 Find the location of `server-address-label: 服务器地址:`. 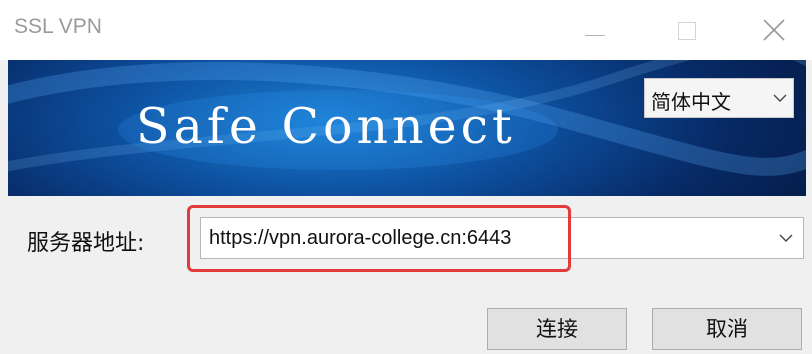

server-address-label: 服务器地址: is located at coordinates (86, 243).